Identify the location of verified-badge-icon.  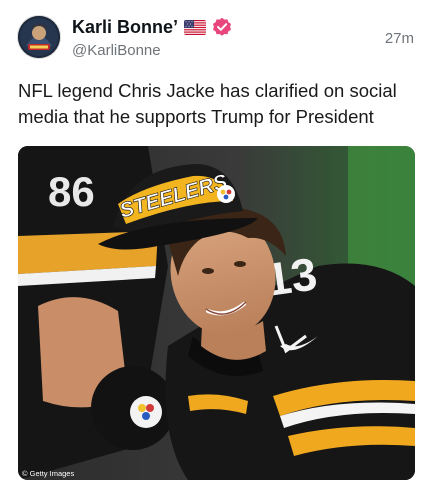
(222, 26).